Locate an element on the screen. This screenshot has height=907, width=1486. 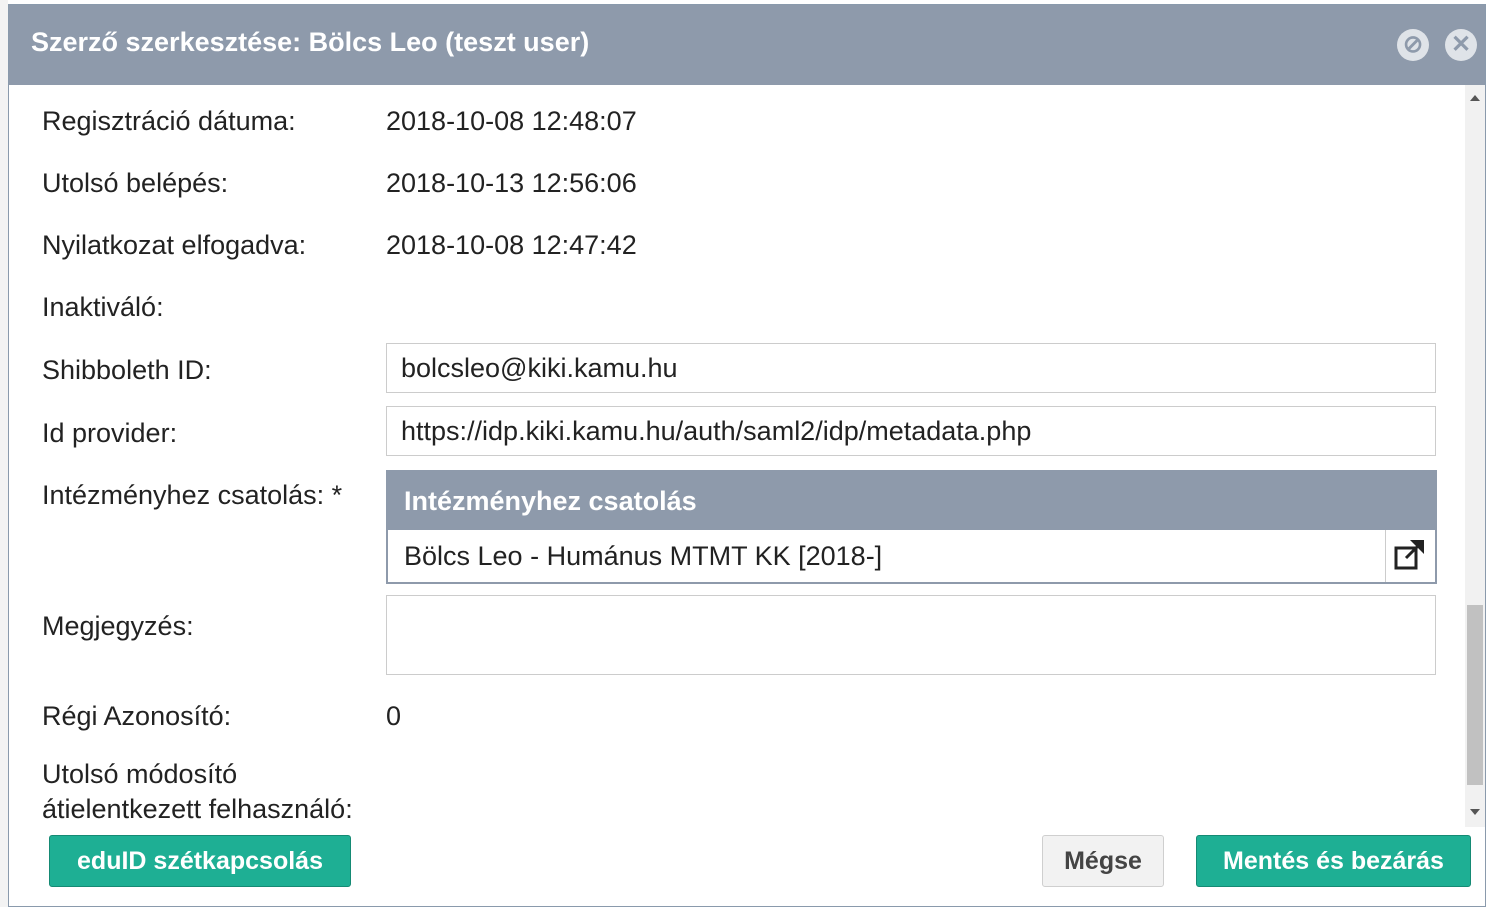
inactivator-label: Inaktiváló: is located at coordinates (103, 307).